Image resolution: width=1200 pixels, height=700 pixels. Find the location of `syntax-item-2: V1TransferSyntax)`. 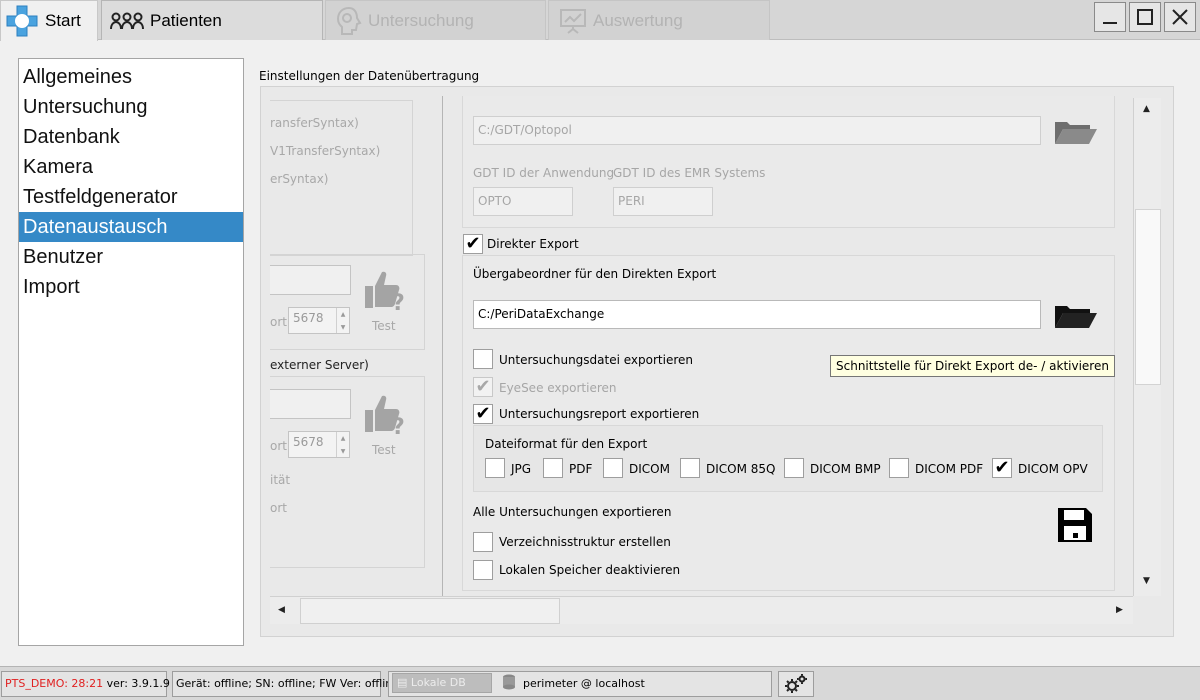

syntax-item-2: V1TransferSyntax) is located at coordinates (325, 151).